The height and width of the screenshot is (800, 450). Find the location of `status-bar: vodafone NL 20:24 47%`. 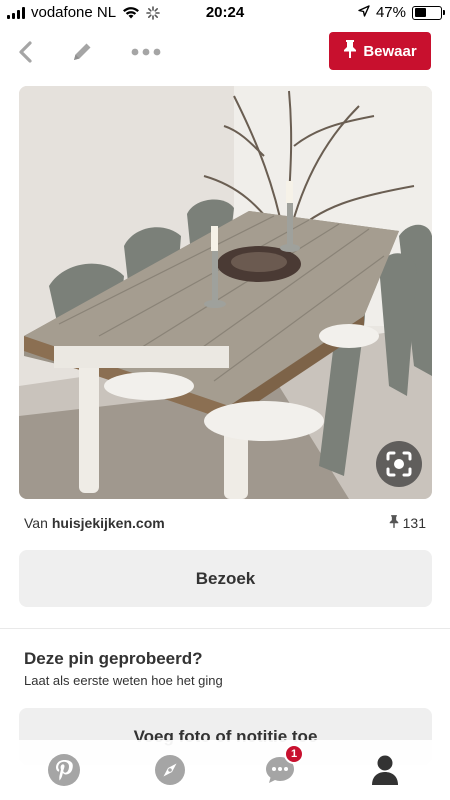

status-bar: vodafone NL 20:24 47% is located at coordinates (225, 13).